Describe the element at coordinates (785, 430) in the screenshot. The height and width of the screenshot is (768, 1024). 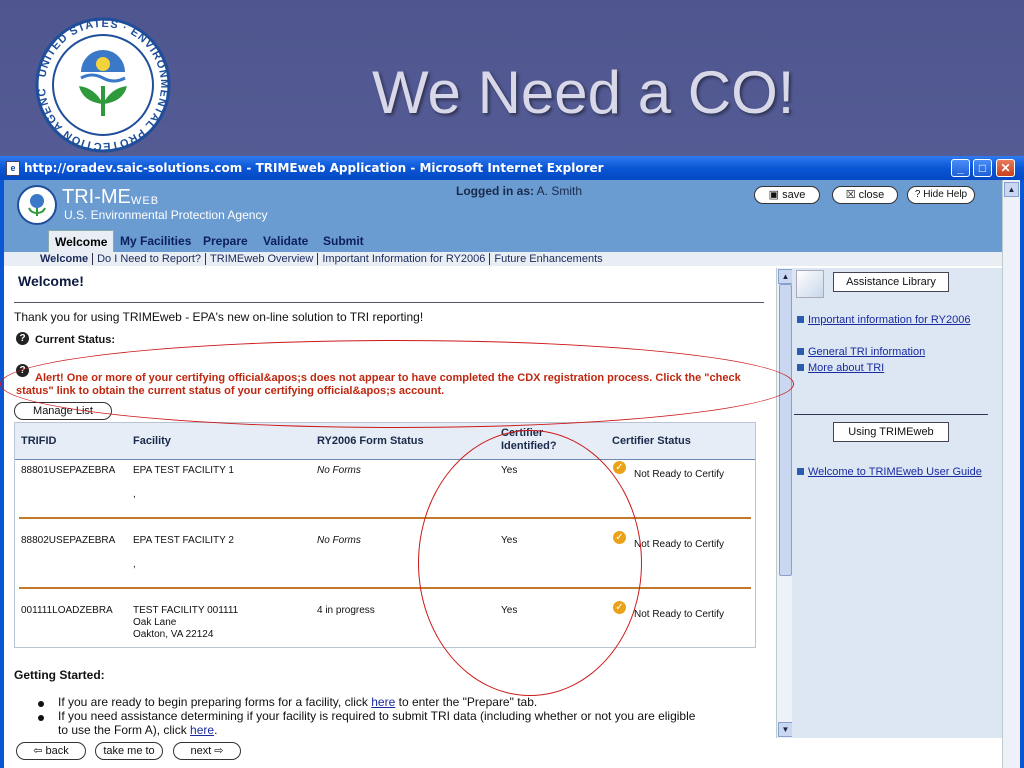
I see `scroll-thumb` at that location.